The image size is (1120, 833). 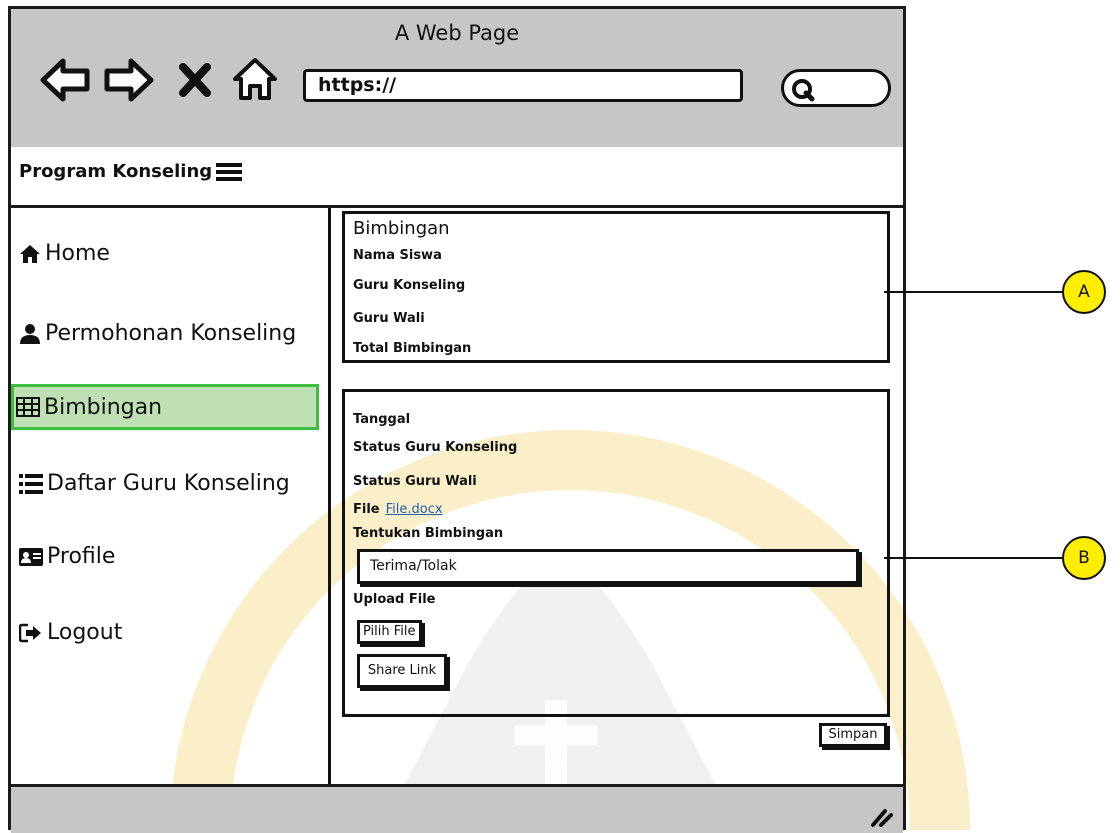 I want to click on sidebar-item-label: Daftar Guru Konseling, so click(x=168, y=483).